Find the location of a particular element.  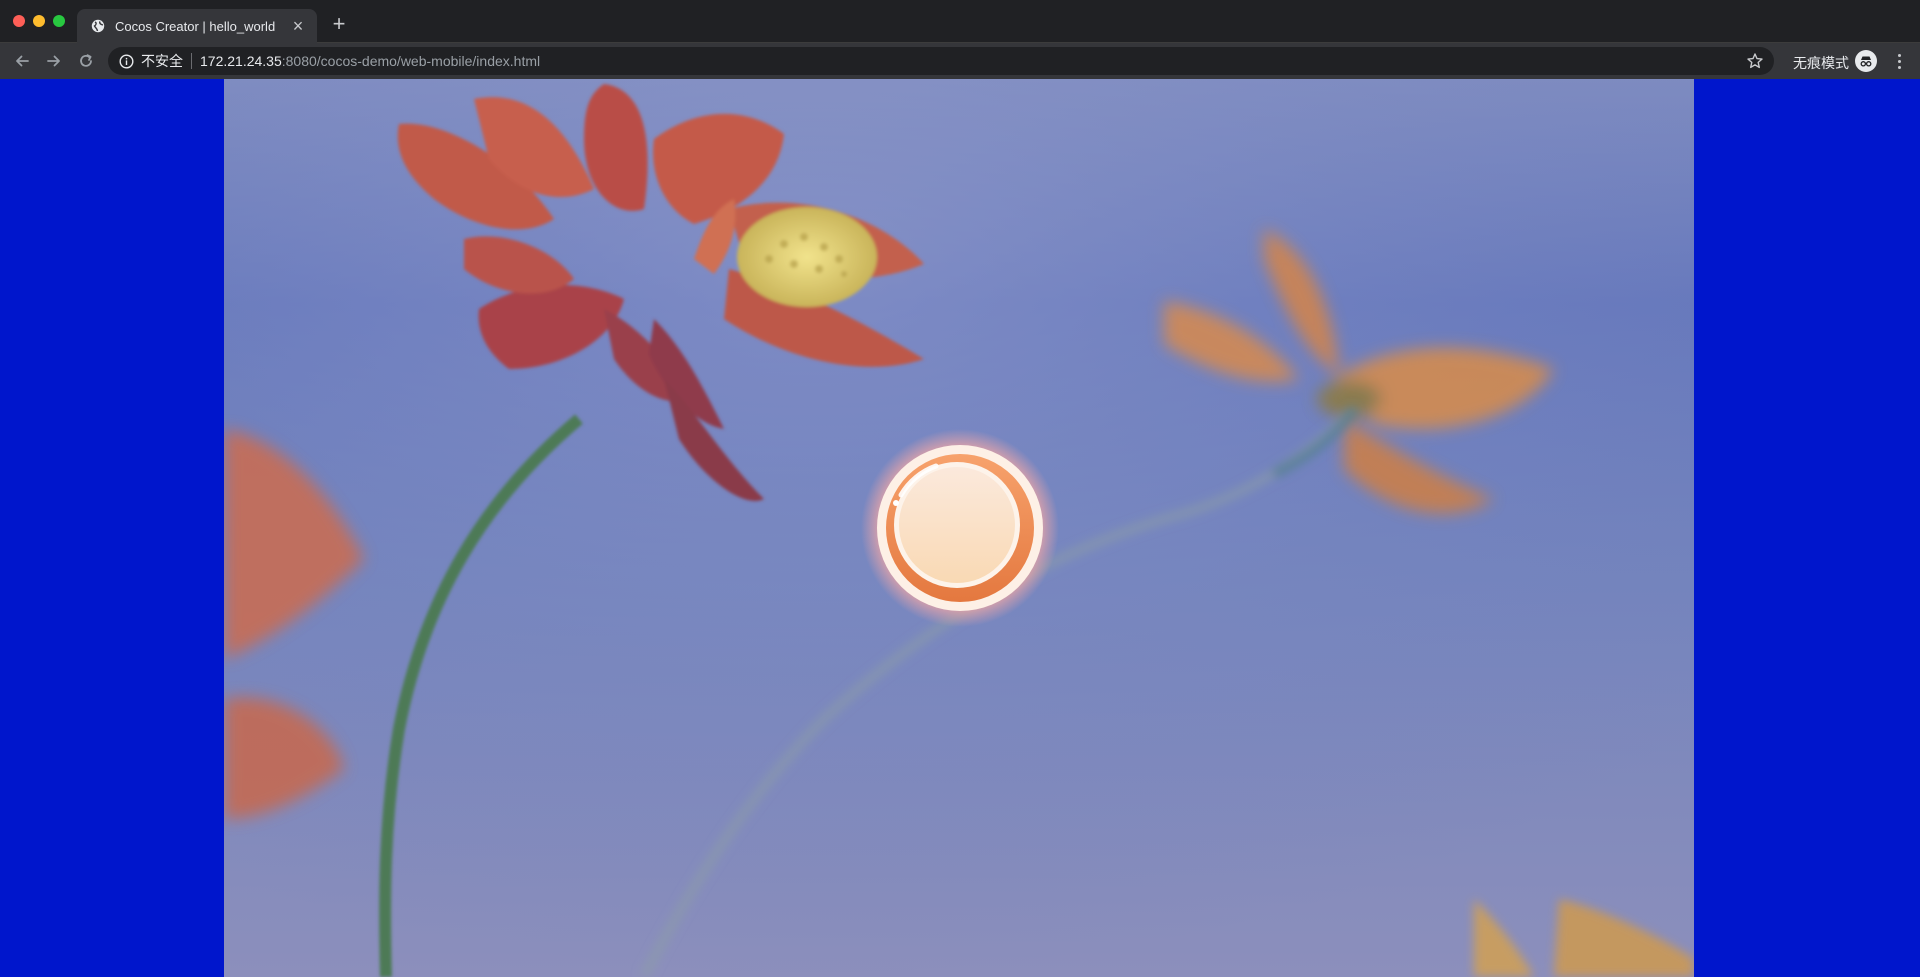

zoom-window-button is located at coordinates (59, 21).